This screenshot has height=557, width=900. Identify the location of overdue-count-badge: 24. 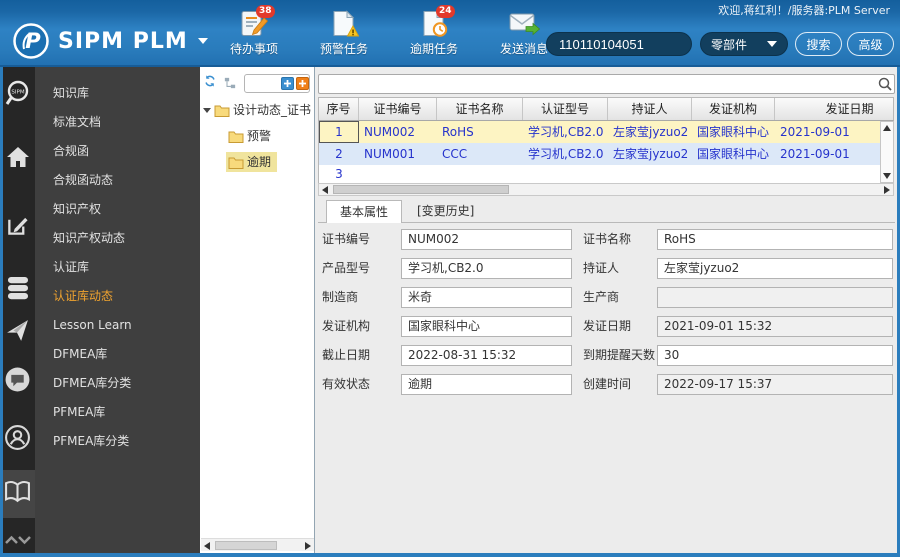
(445, 11).